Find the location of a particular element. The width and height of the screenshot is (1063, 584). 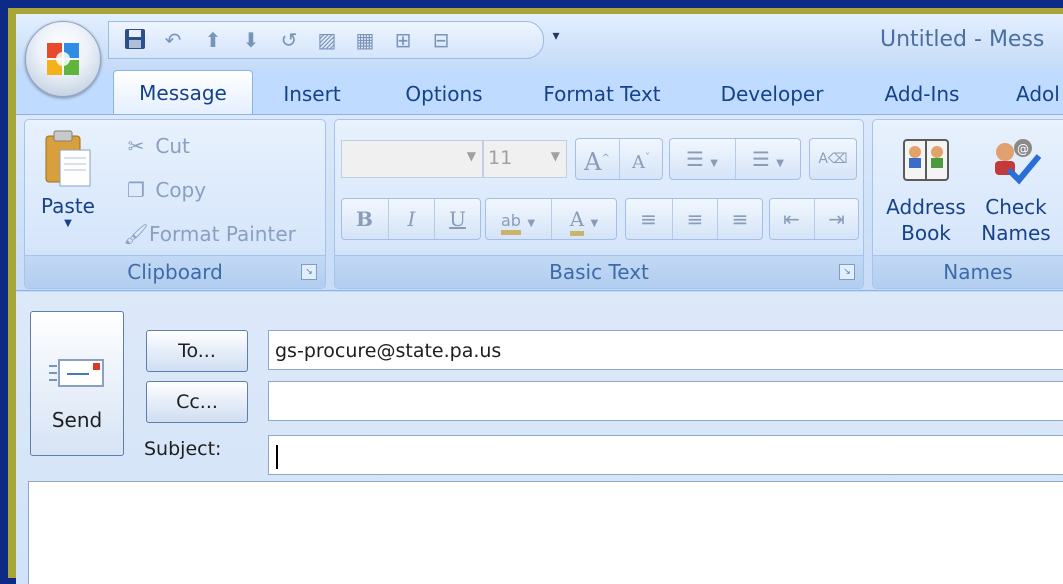

picture-icon: ▨ is located at coordinates (327, 40).